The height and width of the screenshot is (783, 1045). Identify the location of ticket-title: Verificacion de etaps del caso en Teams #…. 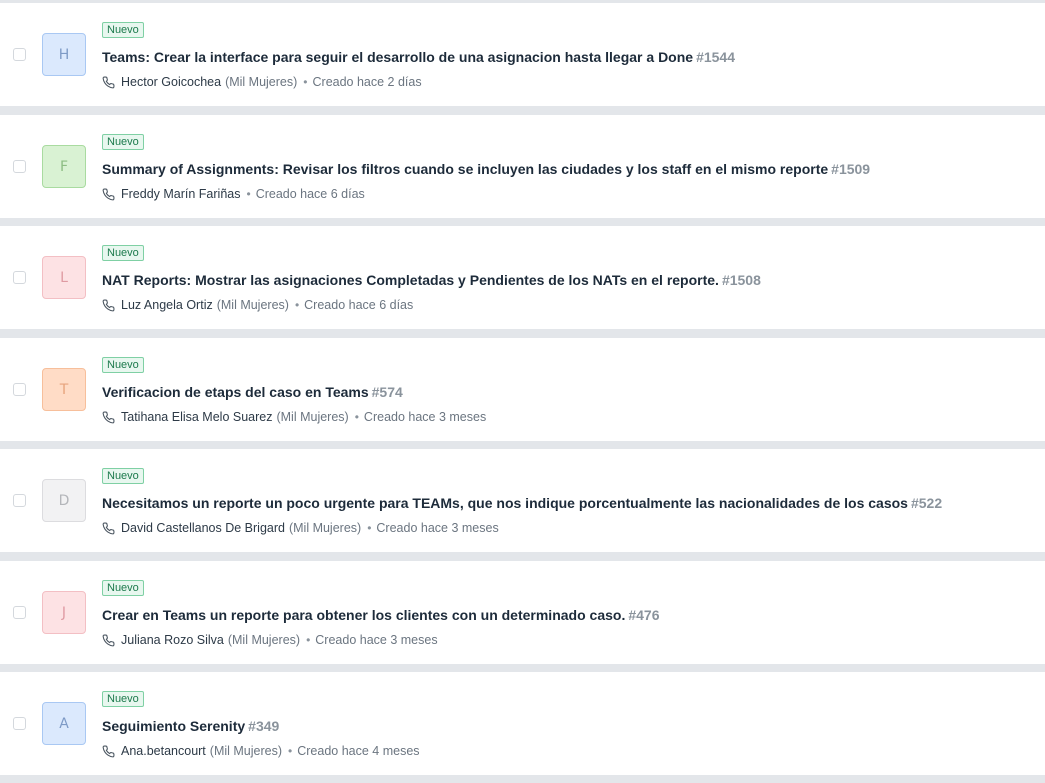
(252, 392).